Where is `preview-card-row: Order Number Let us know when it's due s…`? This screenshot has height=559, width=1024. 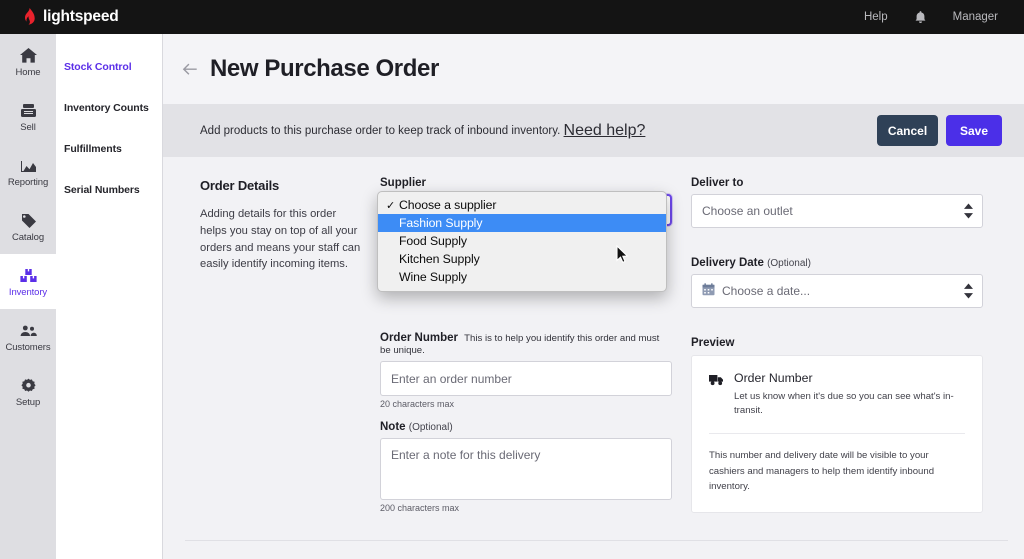 preview-card-row: Order Number Let us know when it's due s… is located at coordinates (837, 394).